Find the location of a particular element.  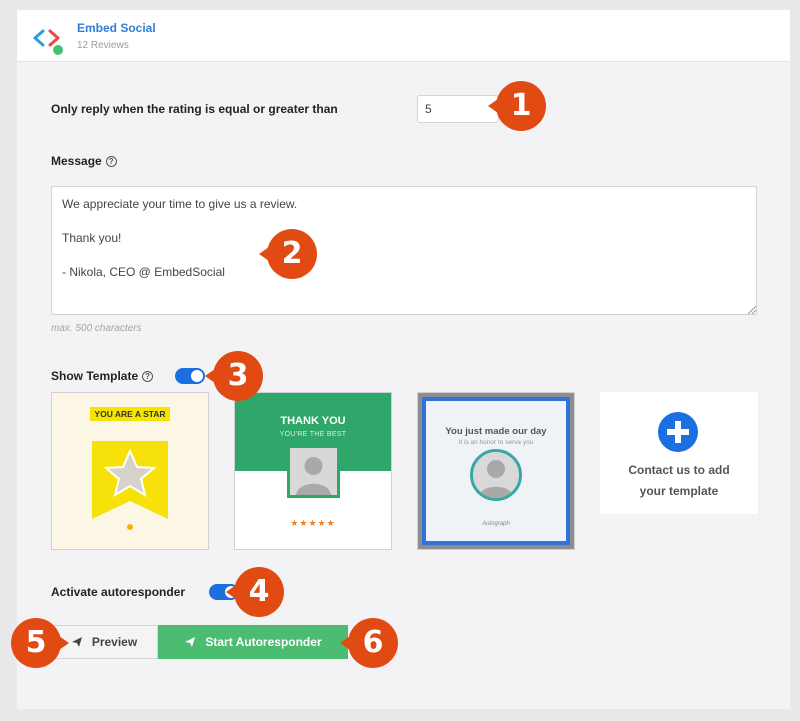

show-template-label-text: Show Template is located at coordinates (95, 376).